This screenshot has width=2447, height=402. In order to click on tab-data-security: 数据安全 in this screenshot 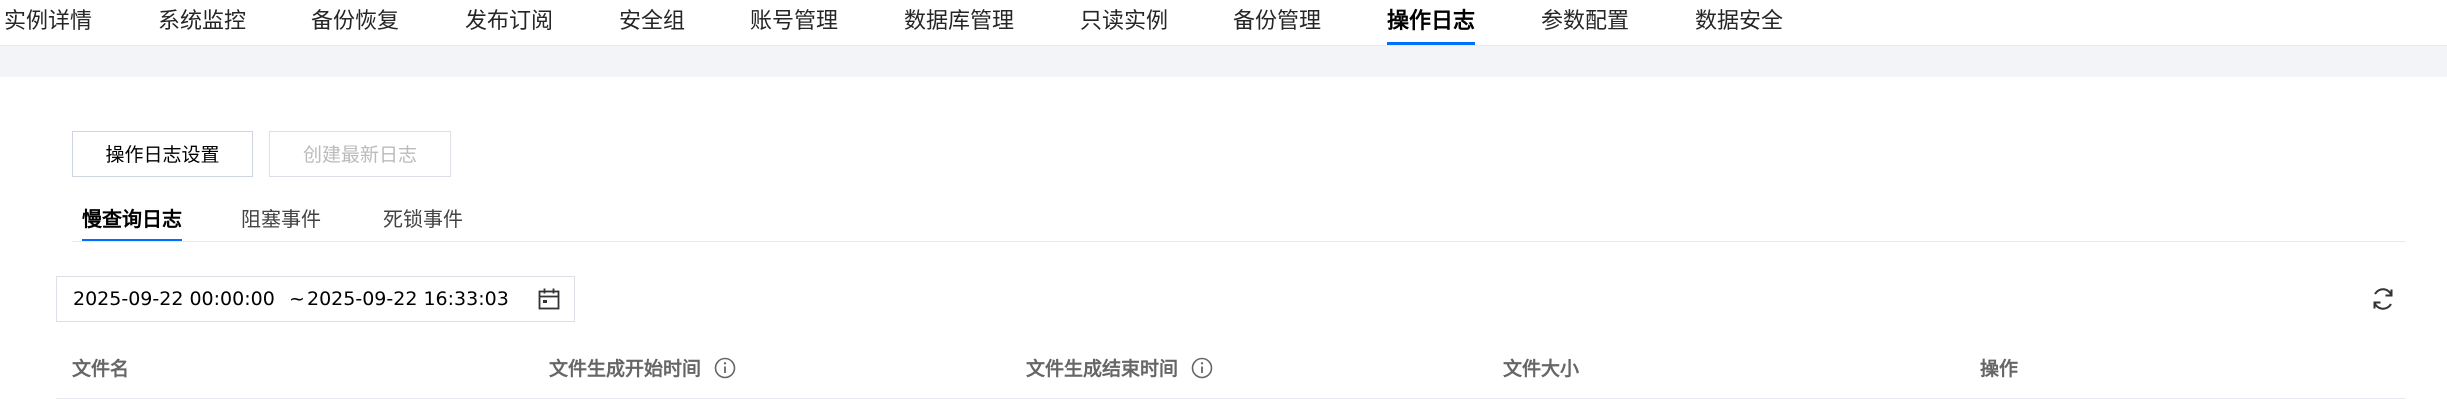, I will do `click(1739, 22)`.